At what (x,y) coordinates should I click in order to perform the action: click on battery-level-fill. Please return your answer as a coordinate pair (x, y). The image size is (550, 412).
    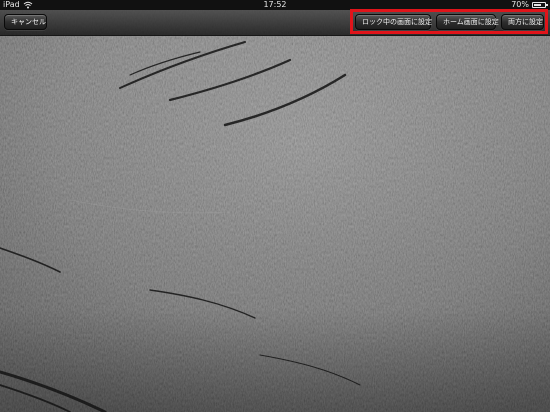
    Looking at the image, I should click on (537, 5).